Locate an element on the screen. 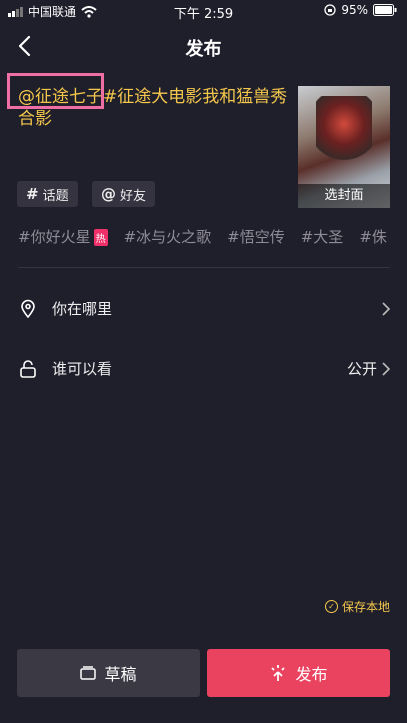 Image resolution: width=407 pixels, height=723 pixels. draft-button: 草稿 is located at coordinates (108, 673).